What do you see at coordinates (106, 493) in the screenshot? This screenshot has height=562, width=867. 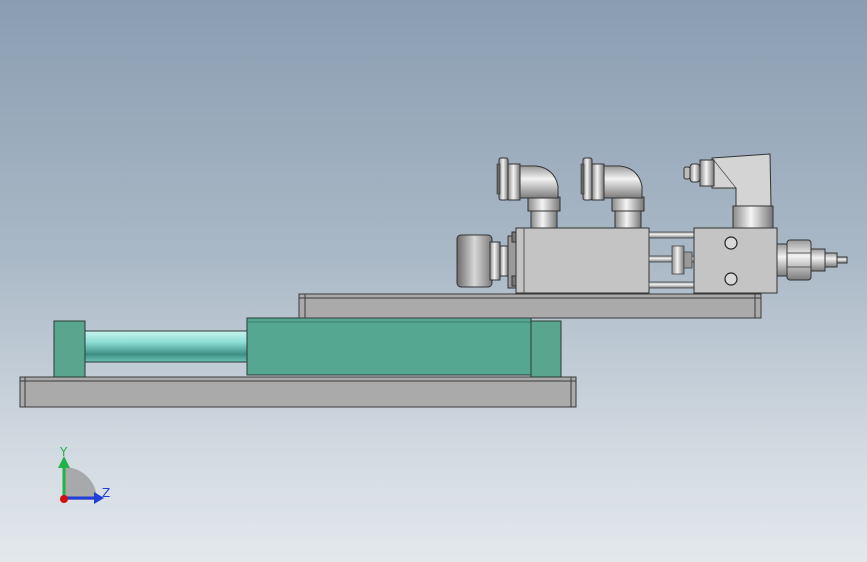 I see `z-axis-label: Z` at bounding box center [106, 493].